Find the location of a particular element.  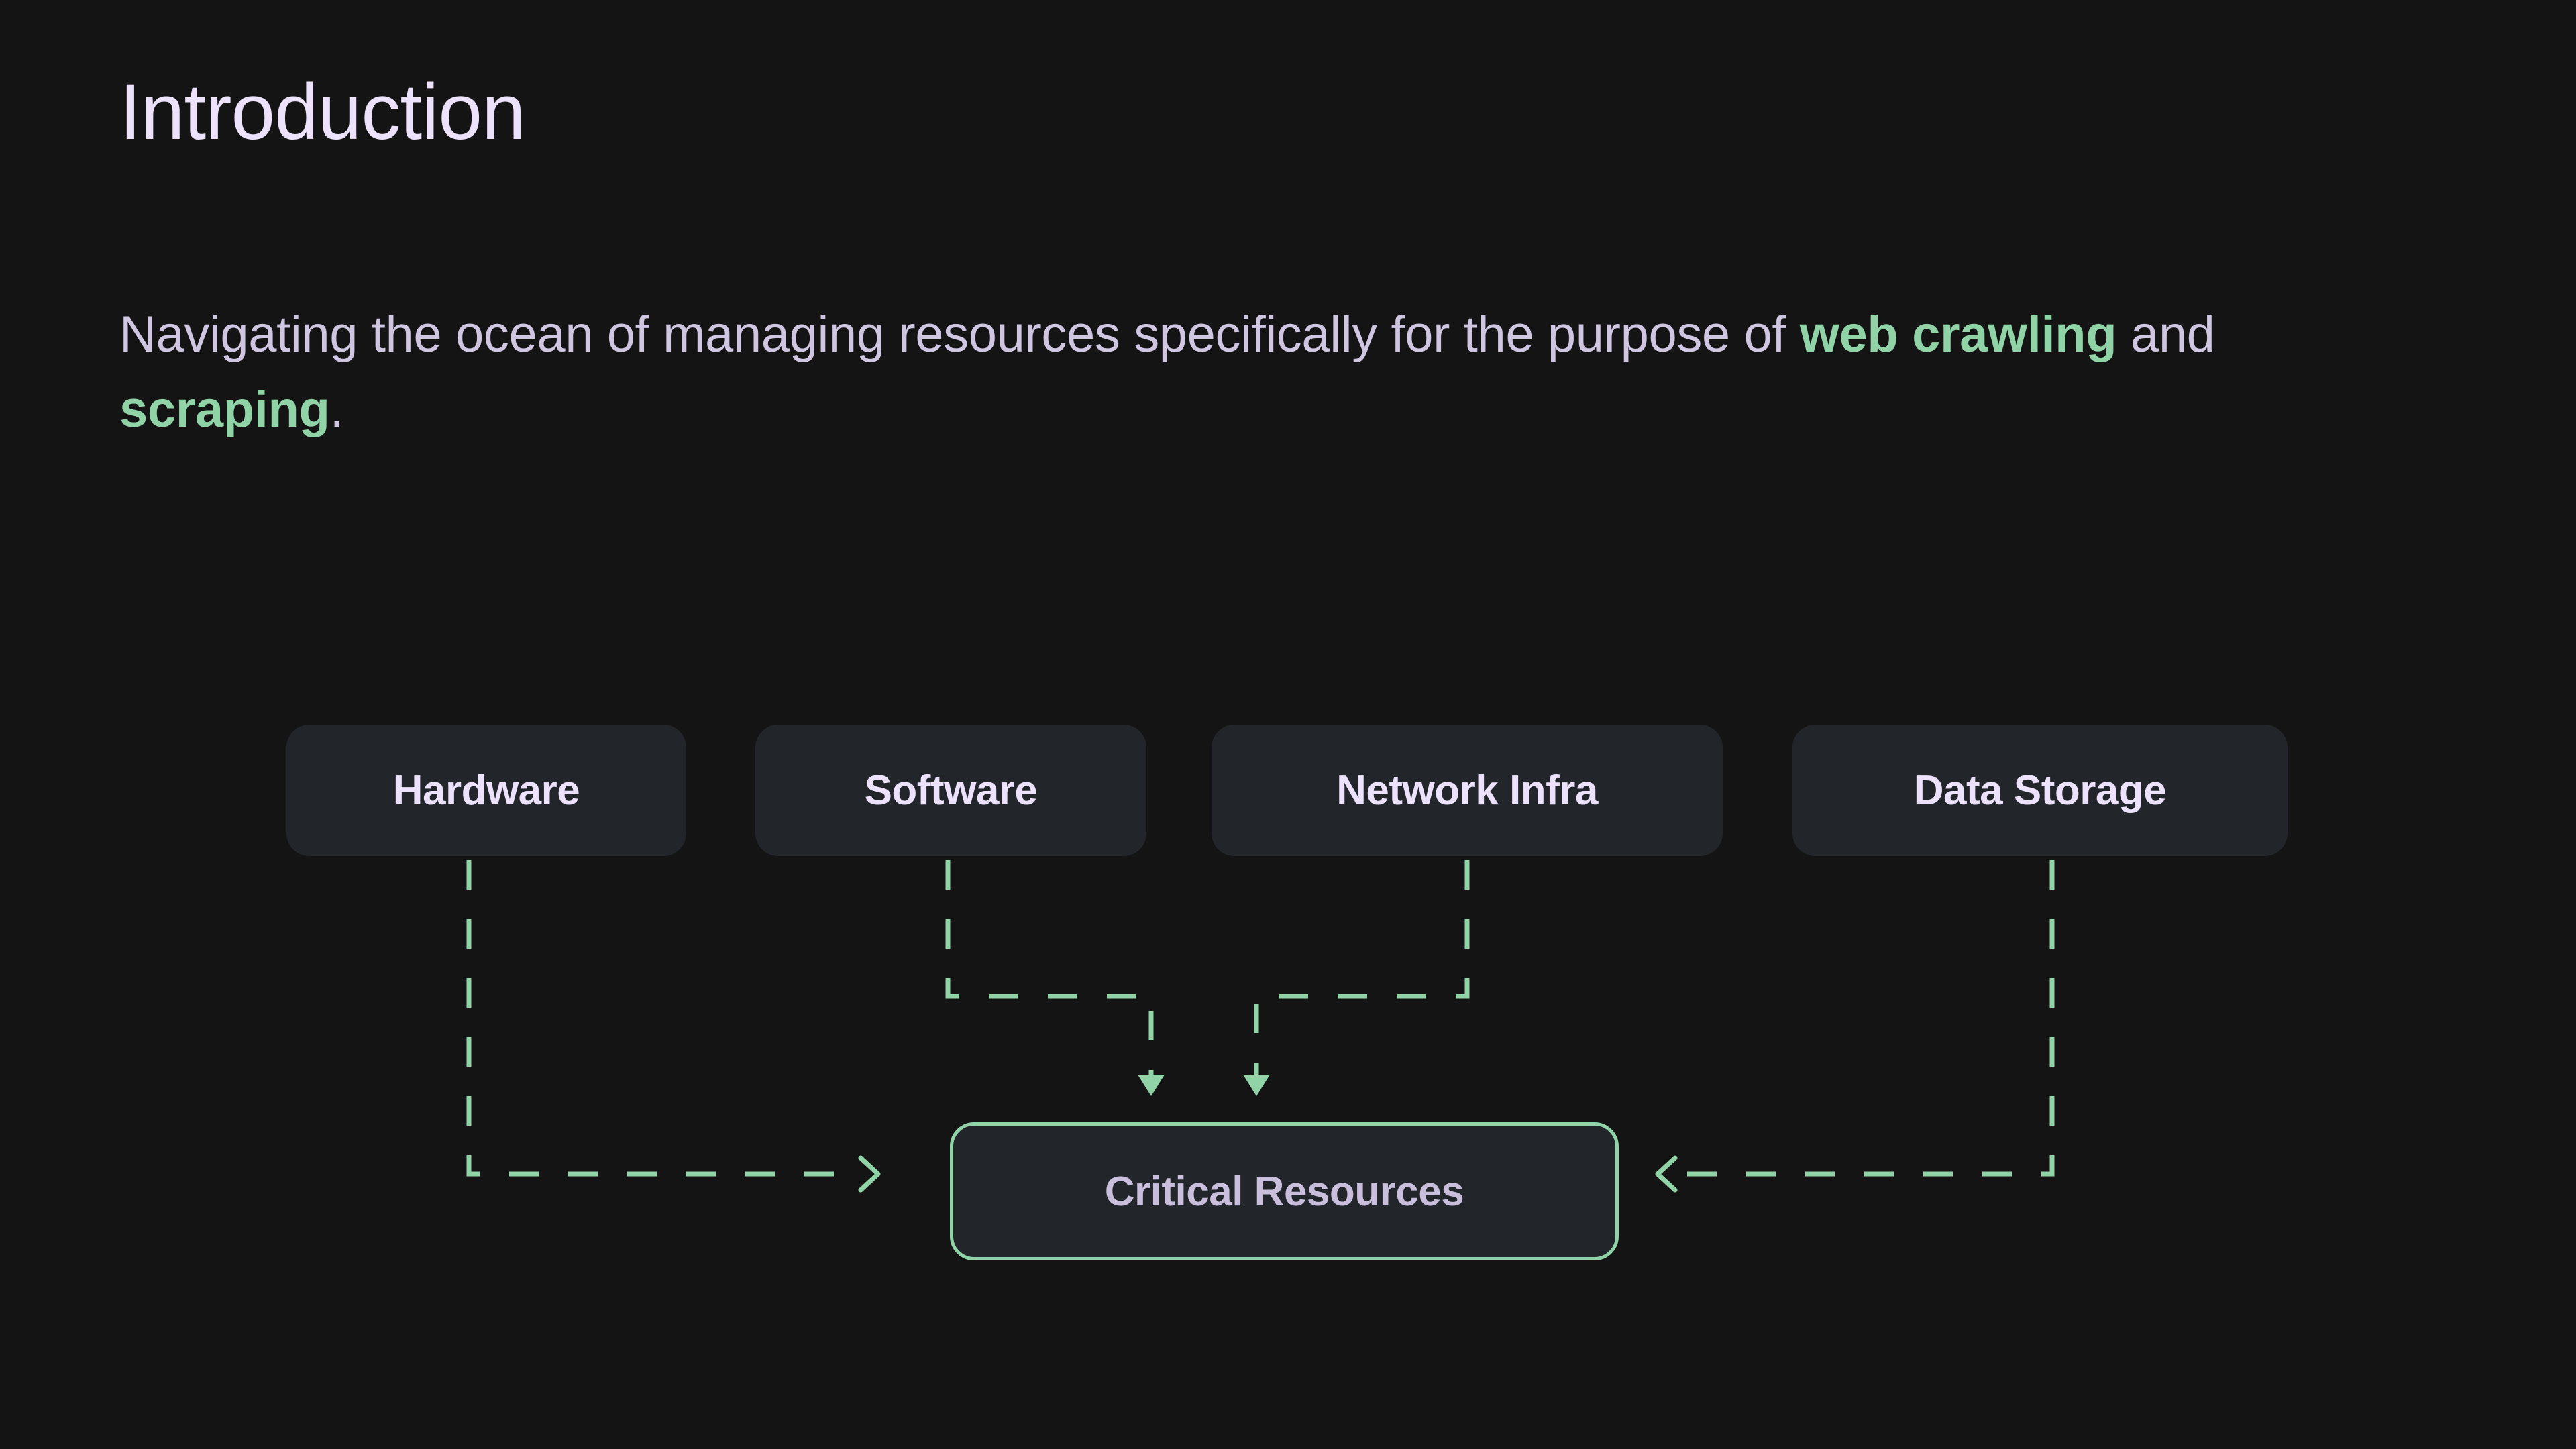

node-critical-resources: Critical Resources is located at coordinates (1284, 1191).